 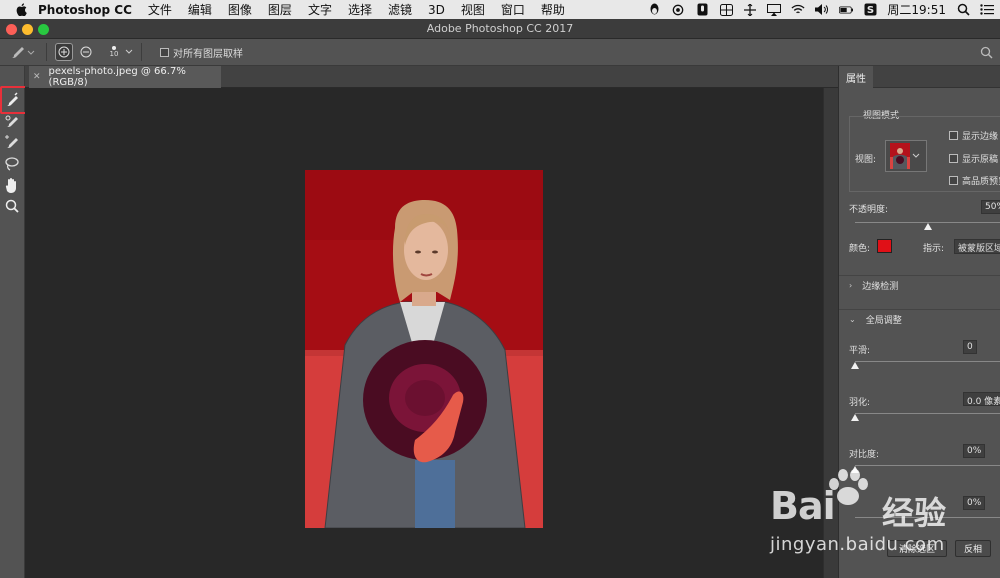 What do you see at coordinates (240, 9) in the screenshot?
I see `menu-image: 图像` at bounding box center [240, 9].